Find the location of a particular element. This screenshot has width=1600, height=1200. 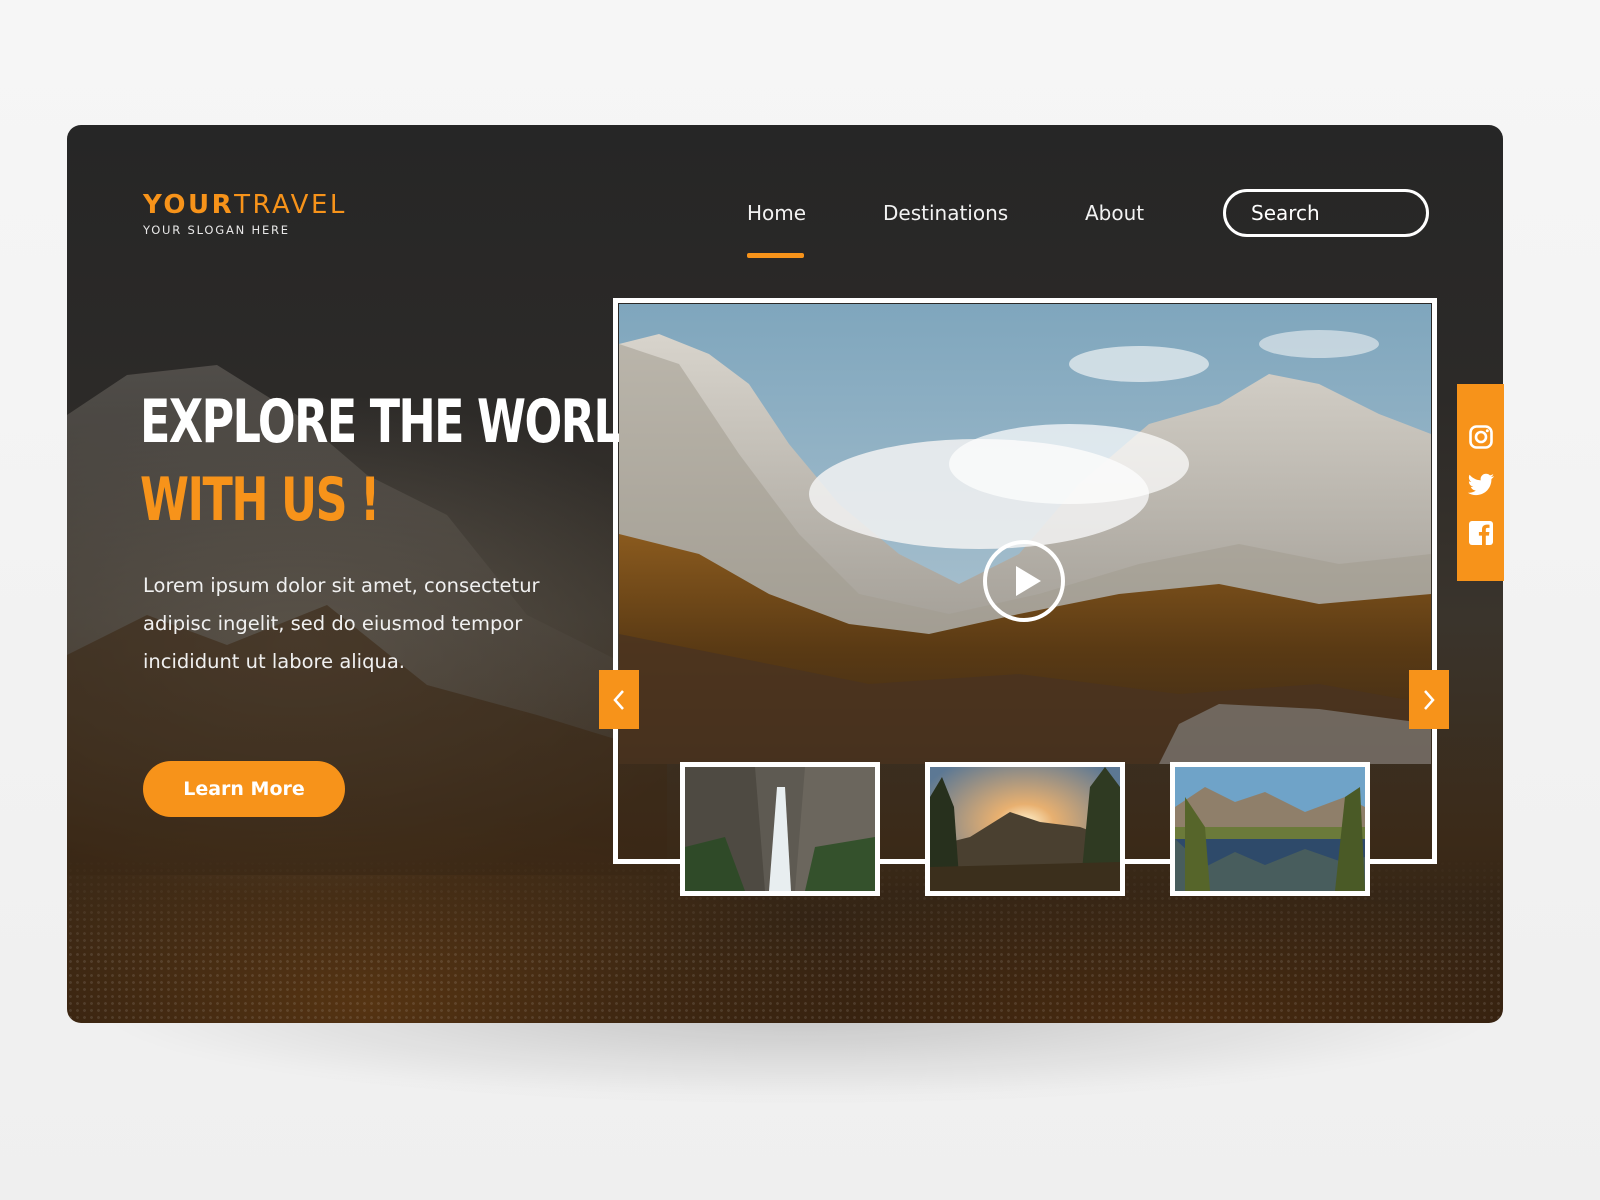

lake-reflection-photo is located at coordinates (1270, 829).